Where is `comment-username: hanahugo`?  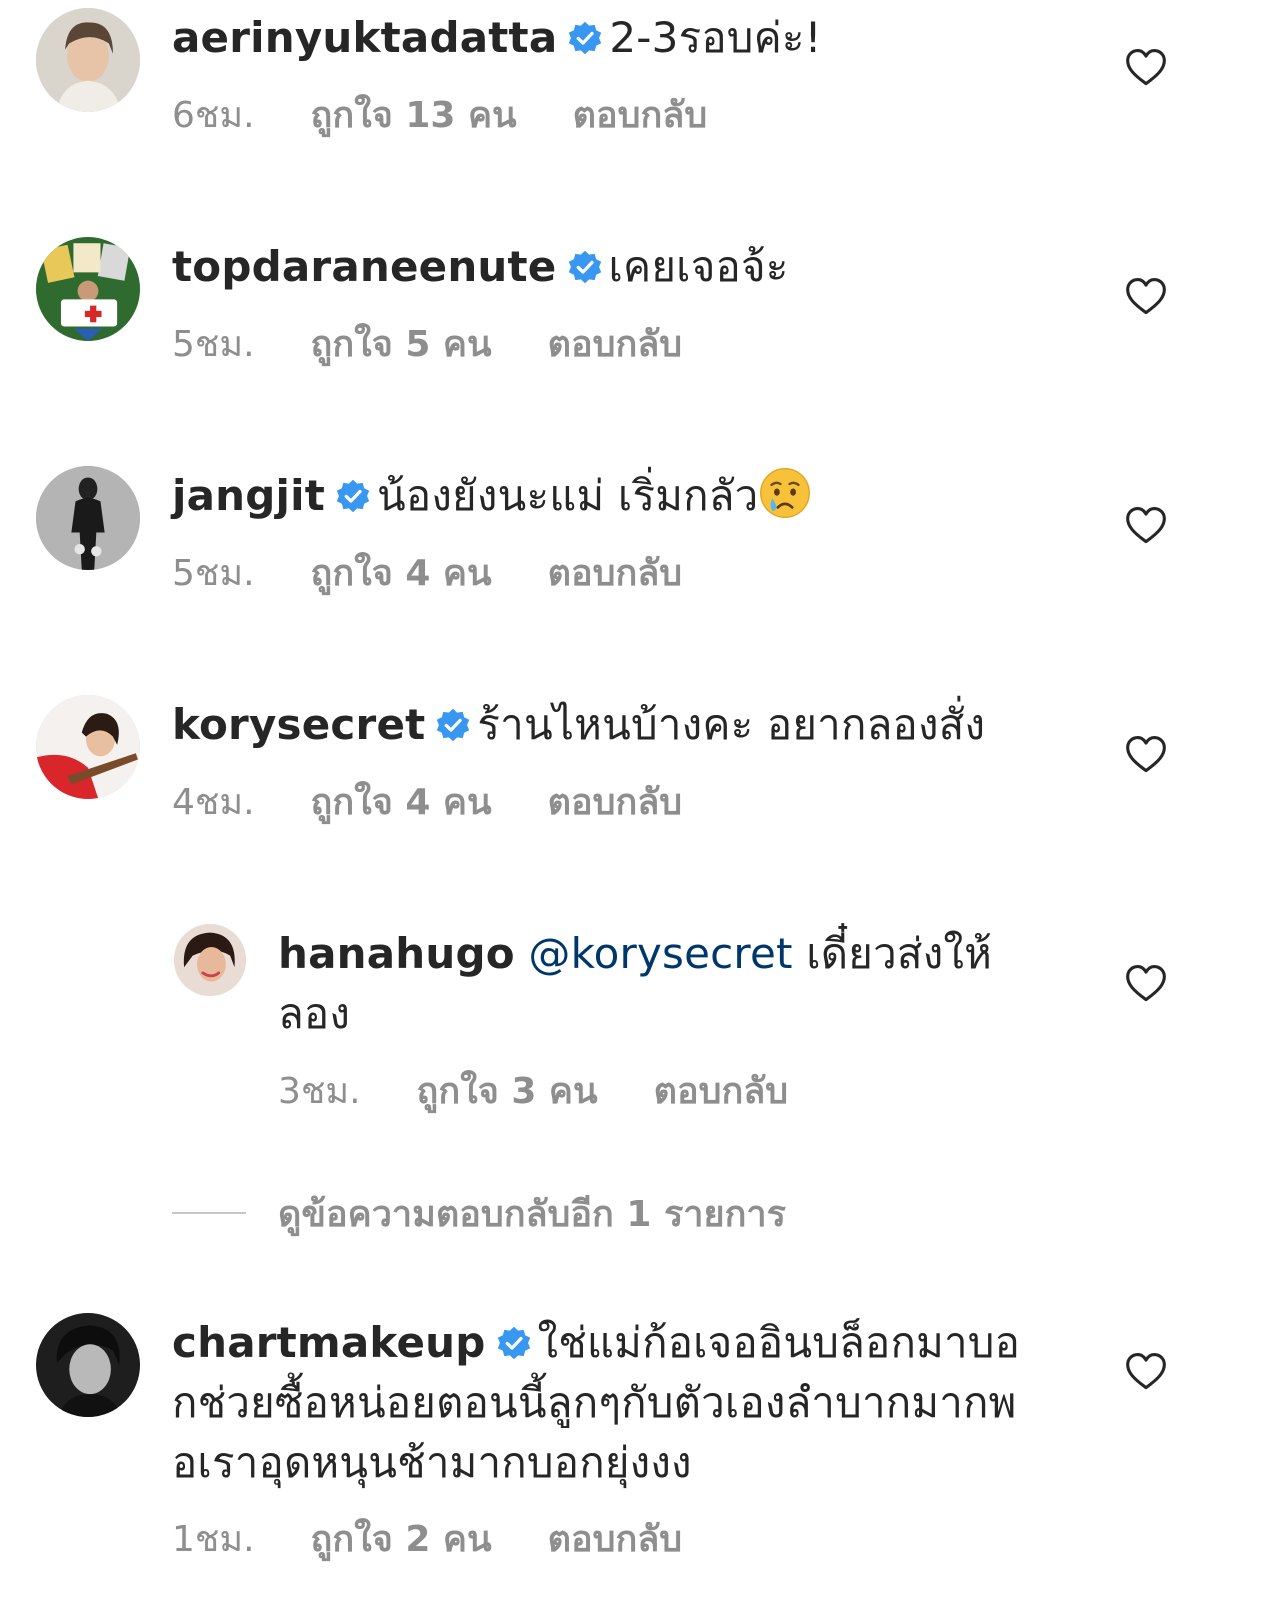 comment-username: hanahugo is located at coordinates (396, 953).